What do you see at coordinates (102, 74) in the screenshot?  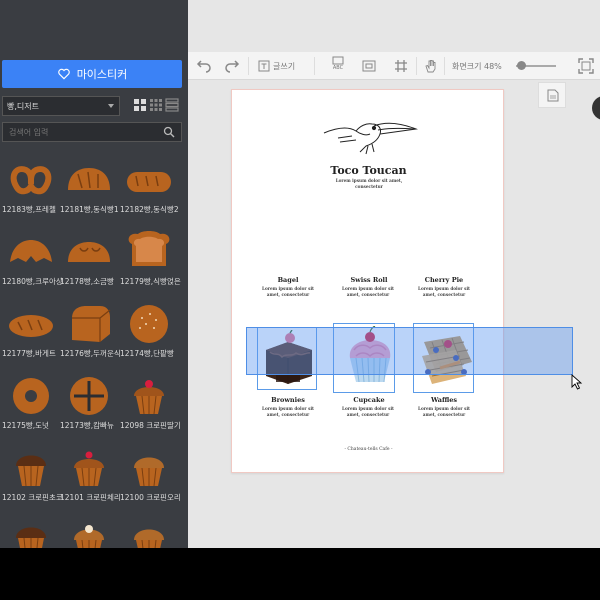 I see `my-sticker-label: 마이스티커` at bounding box center [102, 74].